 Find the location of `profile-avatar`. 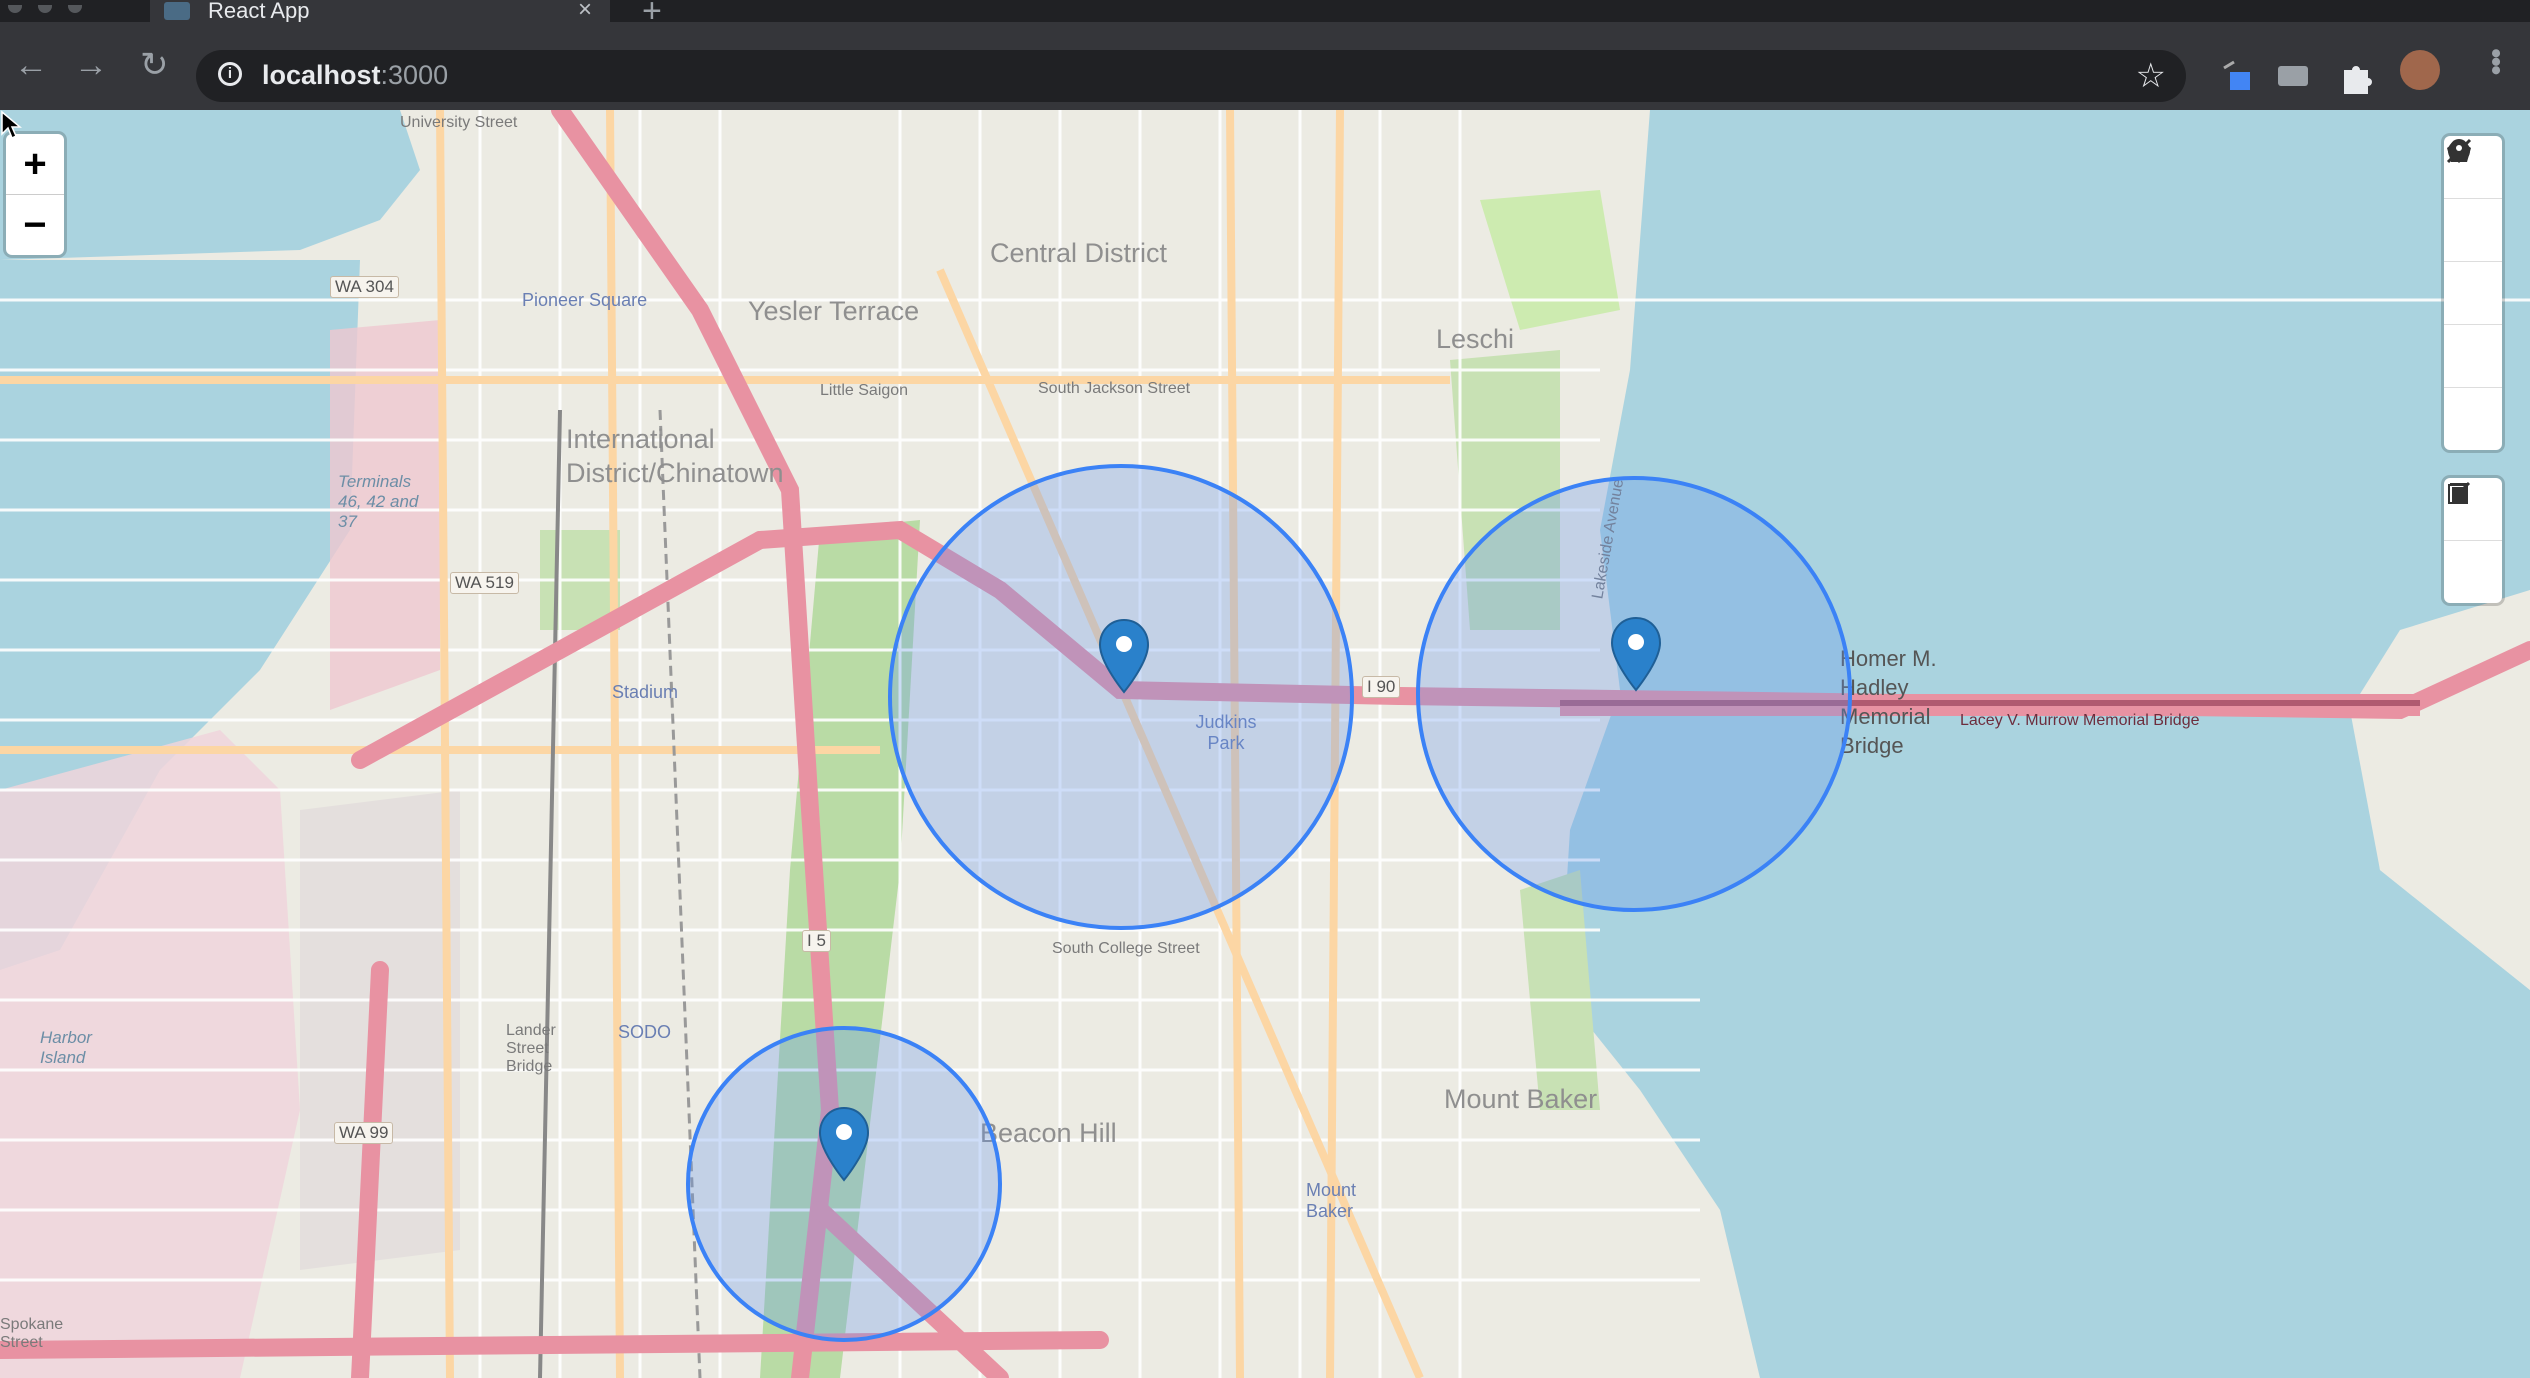

profile-avatar is located at coordinates (2420, 70).